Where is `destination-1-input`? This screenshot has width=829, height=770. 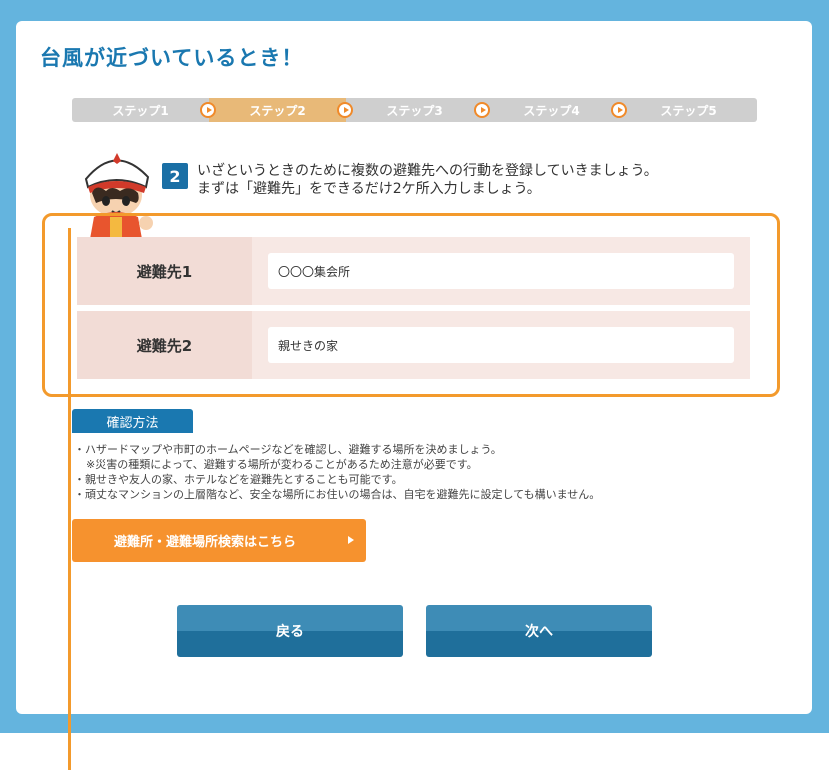
destination-1-input is located at coordinates (501, 271).